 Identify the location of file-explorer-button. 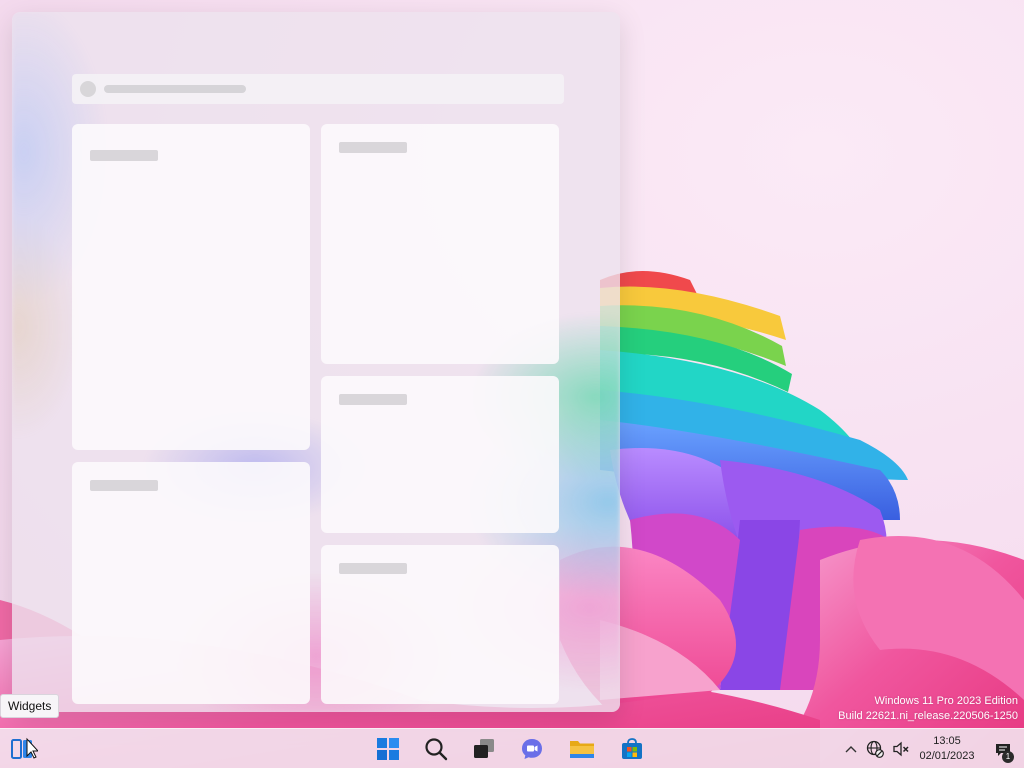
(582, 749).